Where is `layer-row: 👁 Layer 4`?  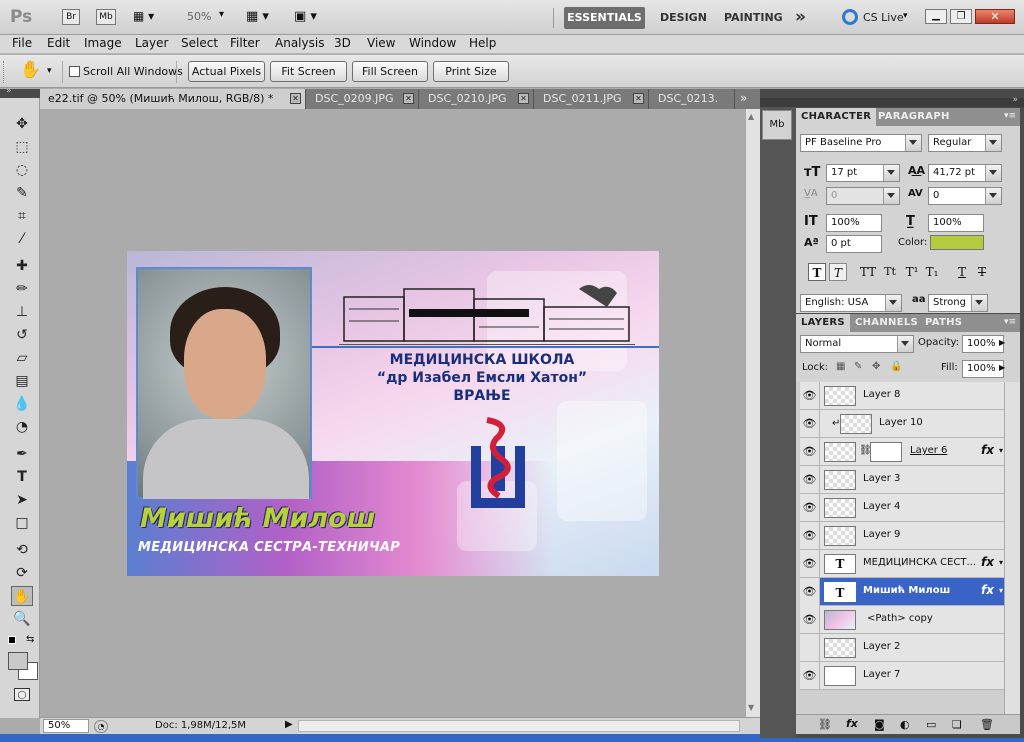
layer-row: 👁 Layer 4 is located at coordinates (902, 508).